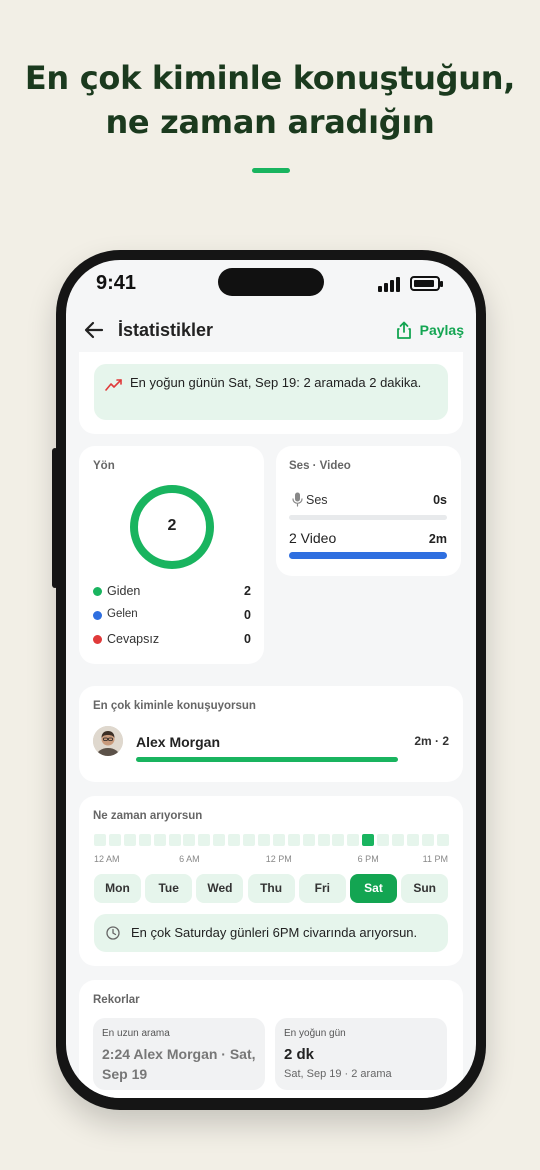 The height and width of the screenshot is (1170, 540). I want to click on person-avatar-icon, so click(108, 741).